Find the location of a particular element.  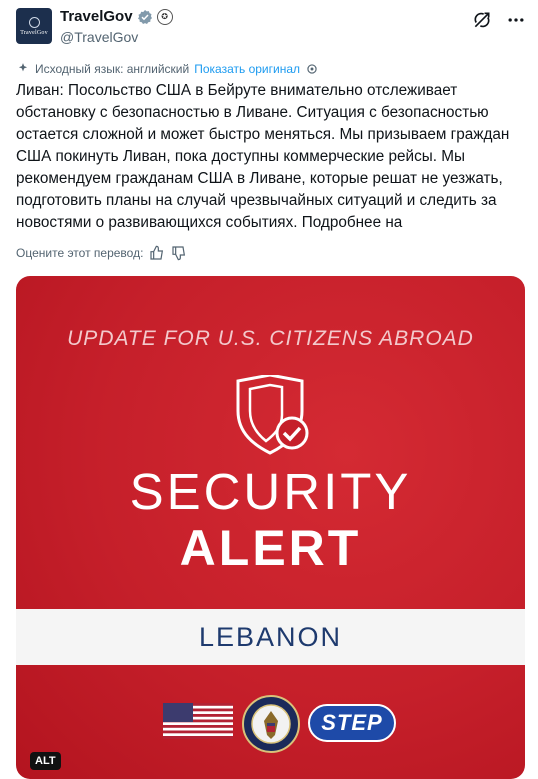

handle: @TravelGov is located at coordinates (99, 37).